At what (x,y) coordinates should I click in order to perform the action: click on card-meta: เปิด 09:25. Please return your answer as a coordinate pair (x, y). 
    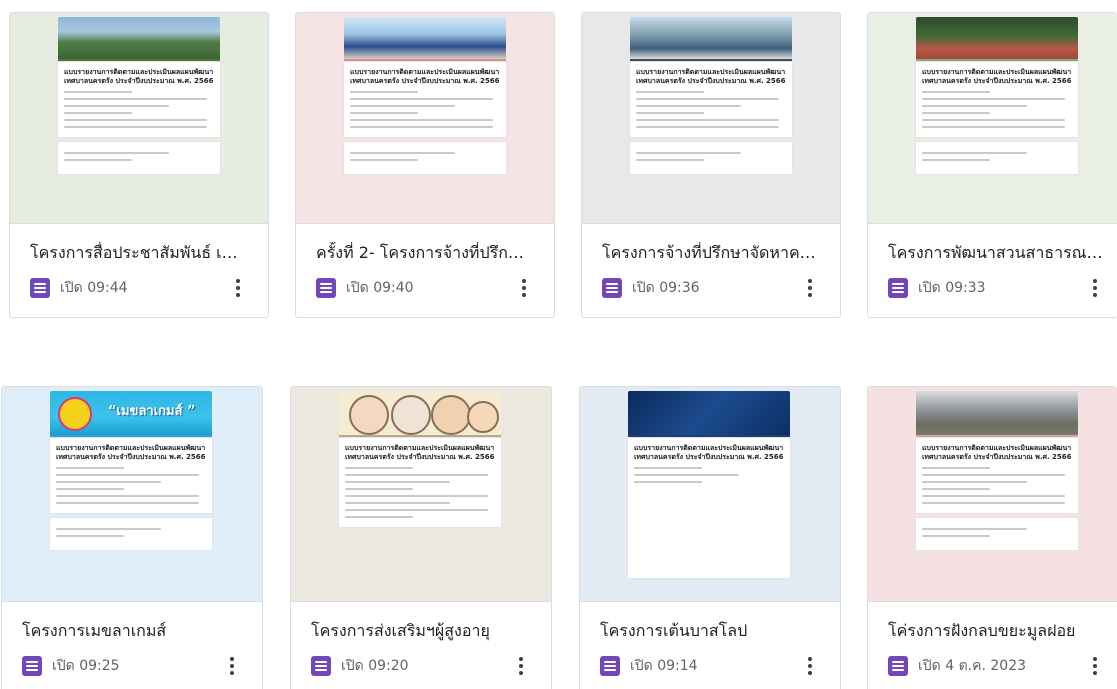
    Looking at the image, I should click on (131, 666).